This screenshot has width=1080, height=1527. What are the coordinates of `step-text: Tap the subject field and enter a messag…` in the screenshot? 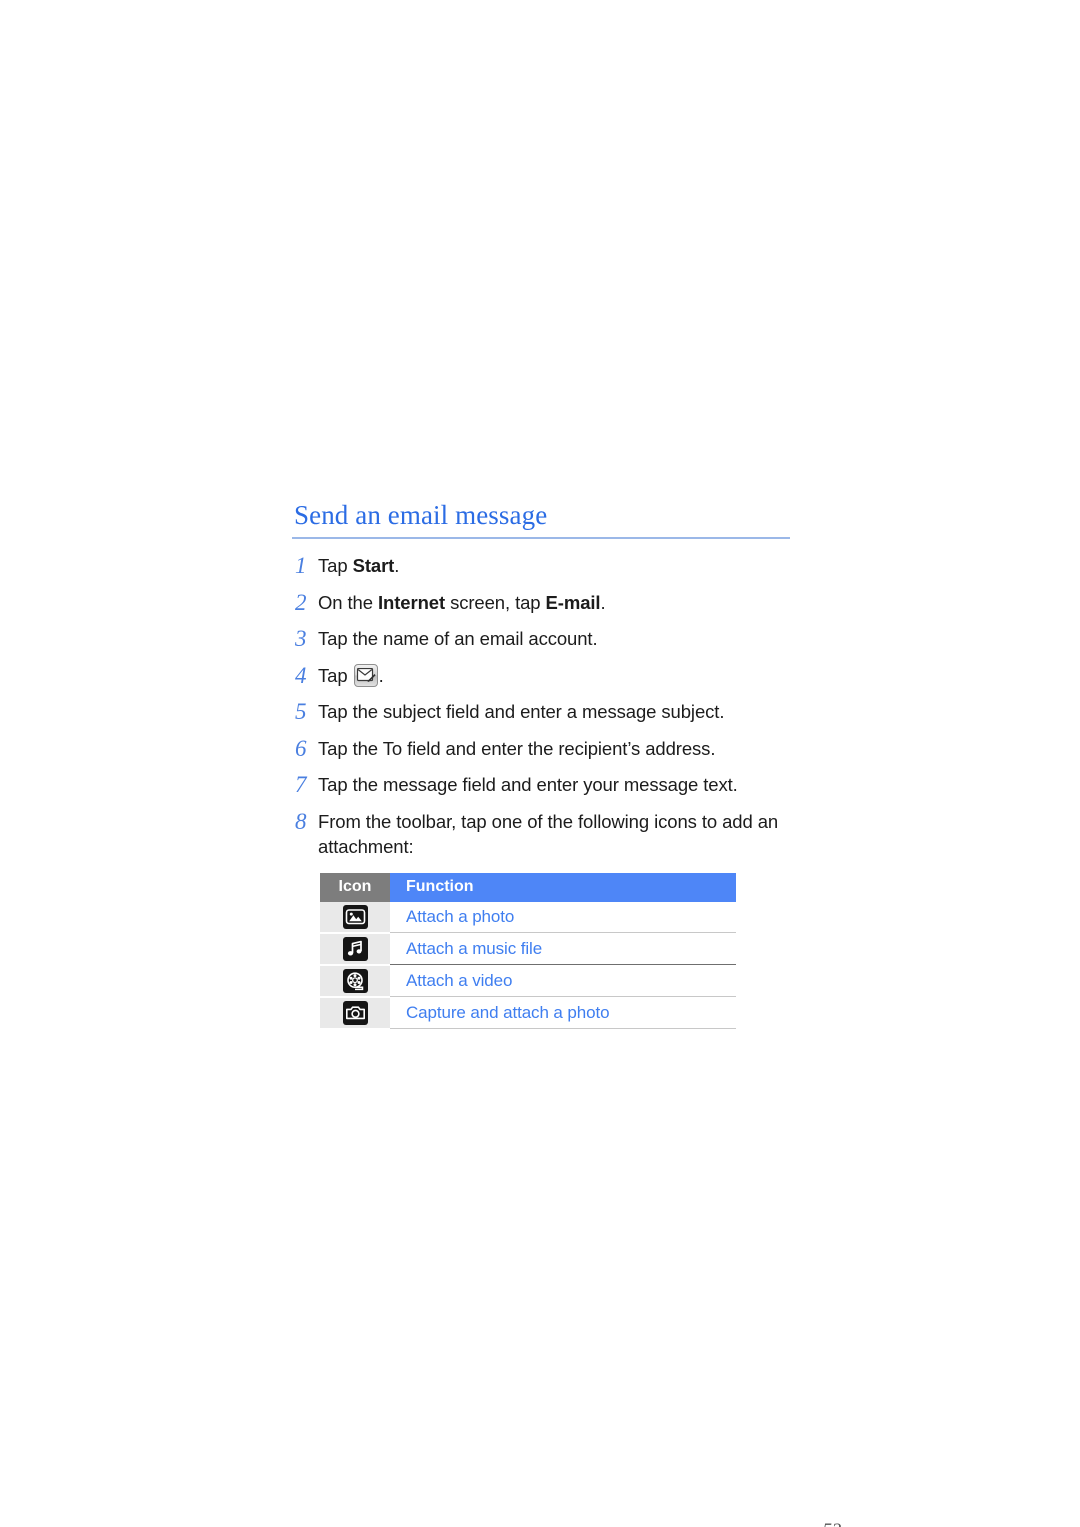 It's located at (521, 712).